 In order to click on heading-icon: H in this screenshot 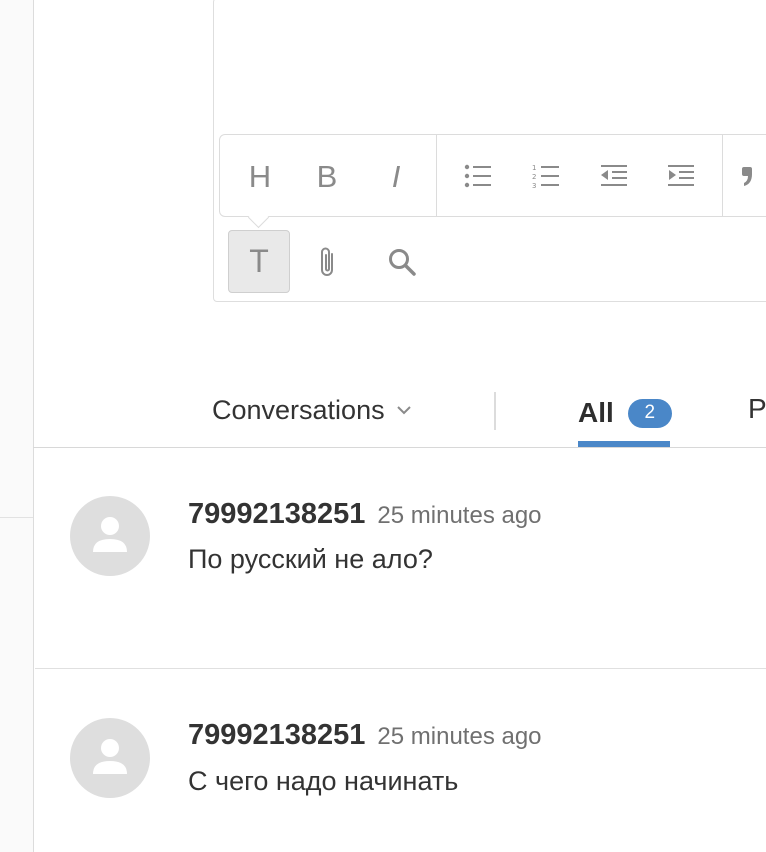, I will do `click(260, 176)`.